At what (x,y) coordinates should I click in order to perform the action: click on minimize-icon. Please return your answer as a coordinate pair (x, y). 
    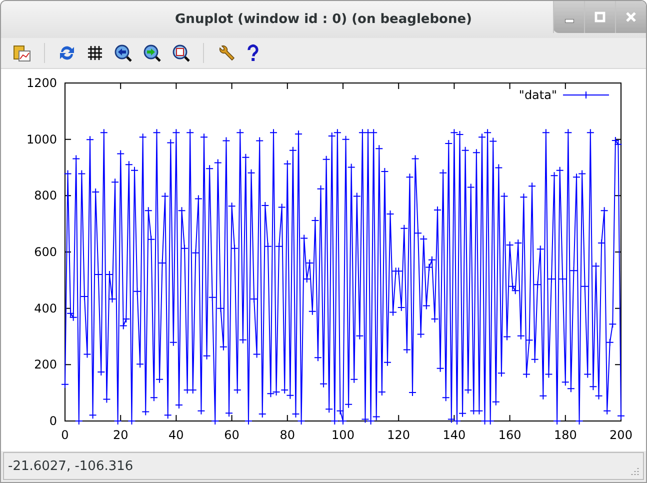
    Looking at the image, I should click on (569, 21).